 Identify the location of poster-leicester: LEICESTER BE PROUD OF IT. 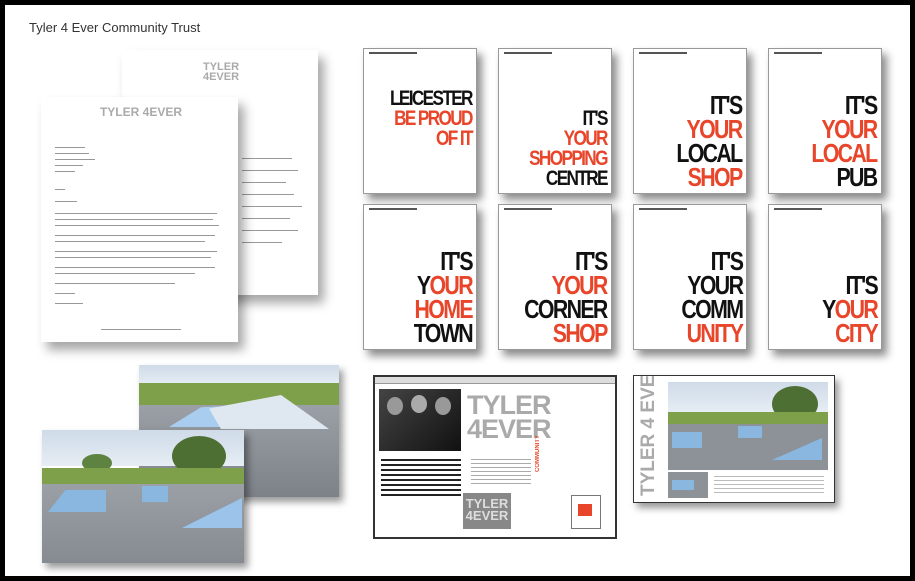
(420, 121).